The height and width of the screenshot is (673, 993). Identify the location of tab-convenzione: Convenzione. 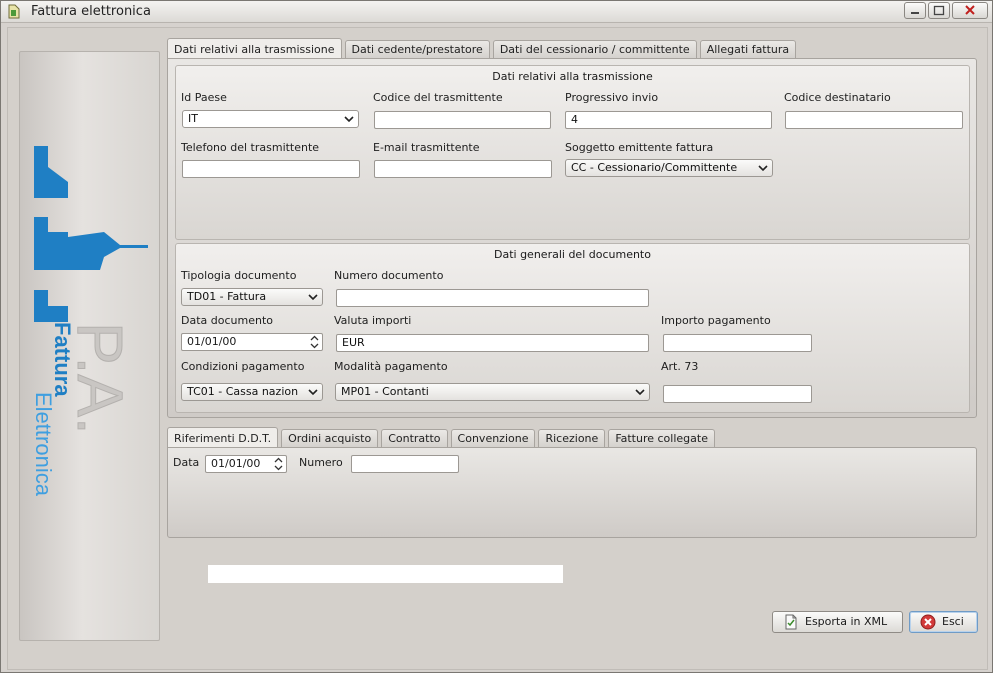
(493, 438).